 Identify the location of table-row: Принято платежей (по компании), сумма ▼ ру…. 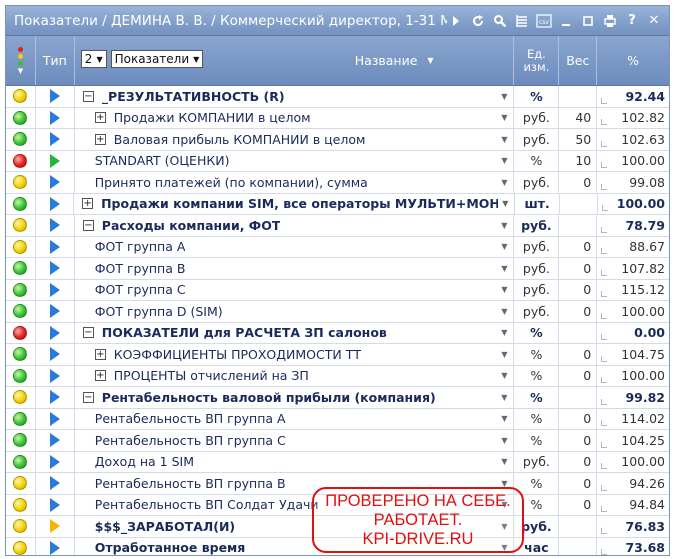
(337, 183).